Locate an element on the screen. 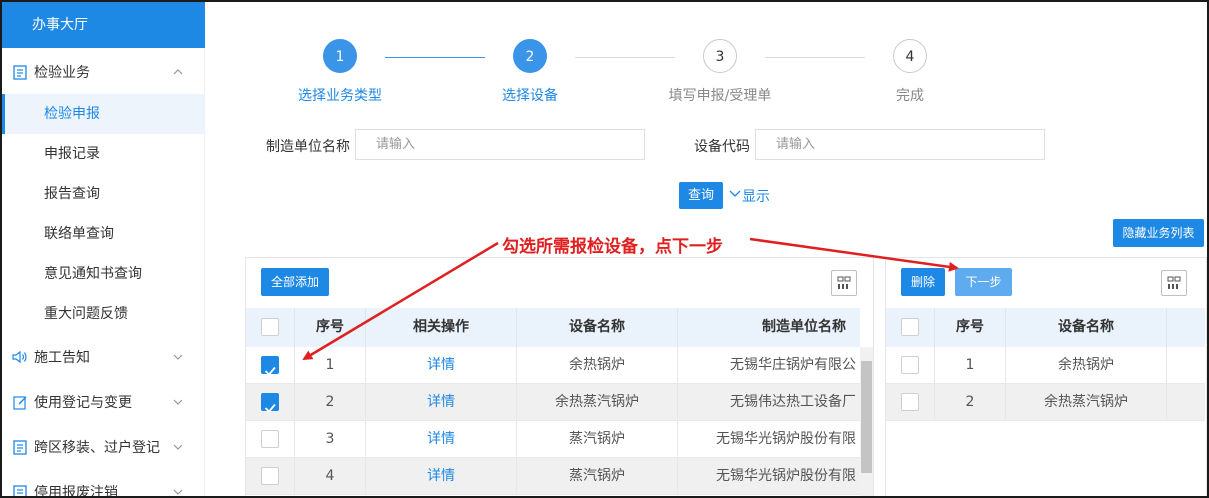 Image resolution: width=1209 pixels, height=498 pixels. arrow-to-checkbox is located at coordinates (400, 301).